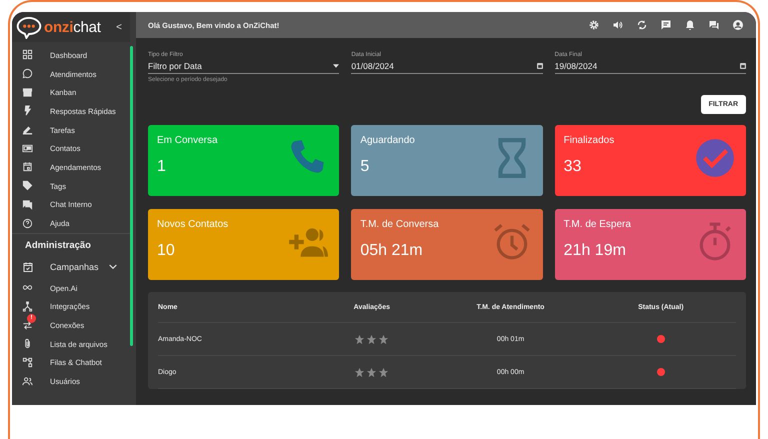 The height and width of the screenshot is (439, 768). What do you see at coordinates (738, 25) in the screenshot?
I see `user-avatar-icon` at bounding box center [738, 25].